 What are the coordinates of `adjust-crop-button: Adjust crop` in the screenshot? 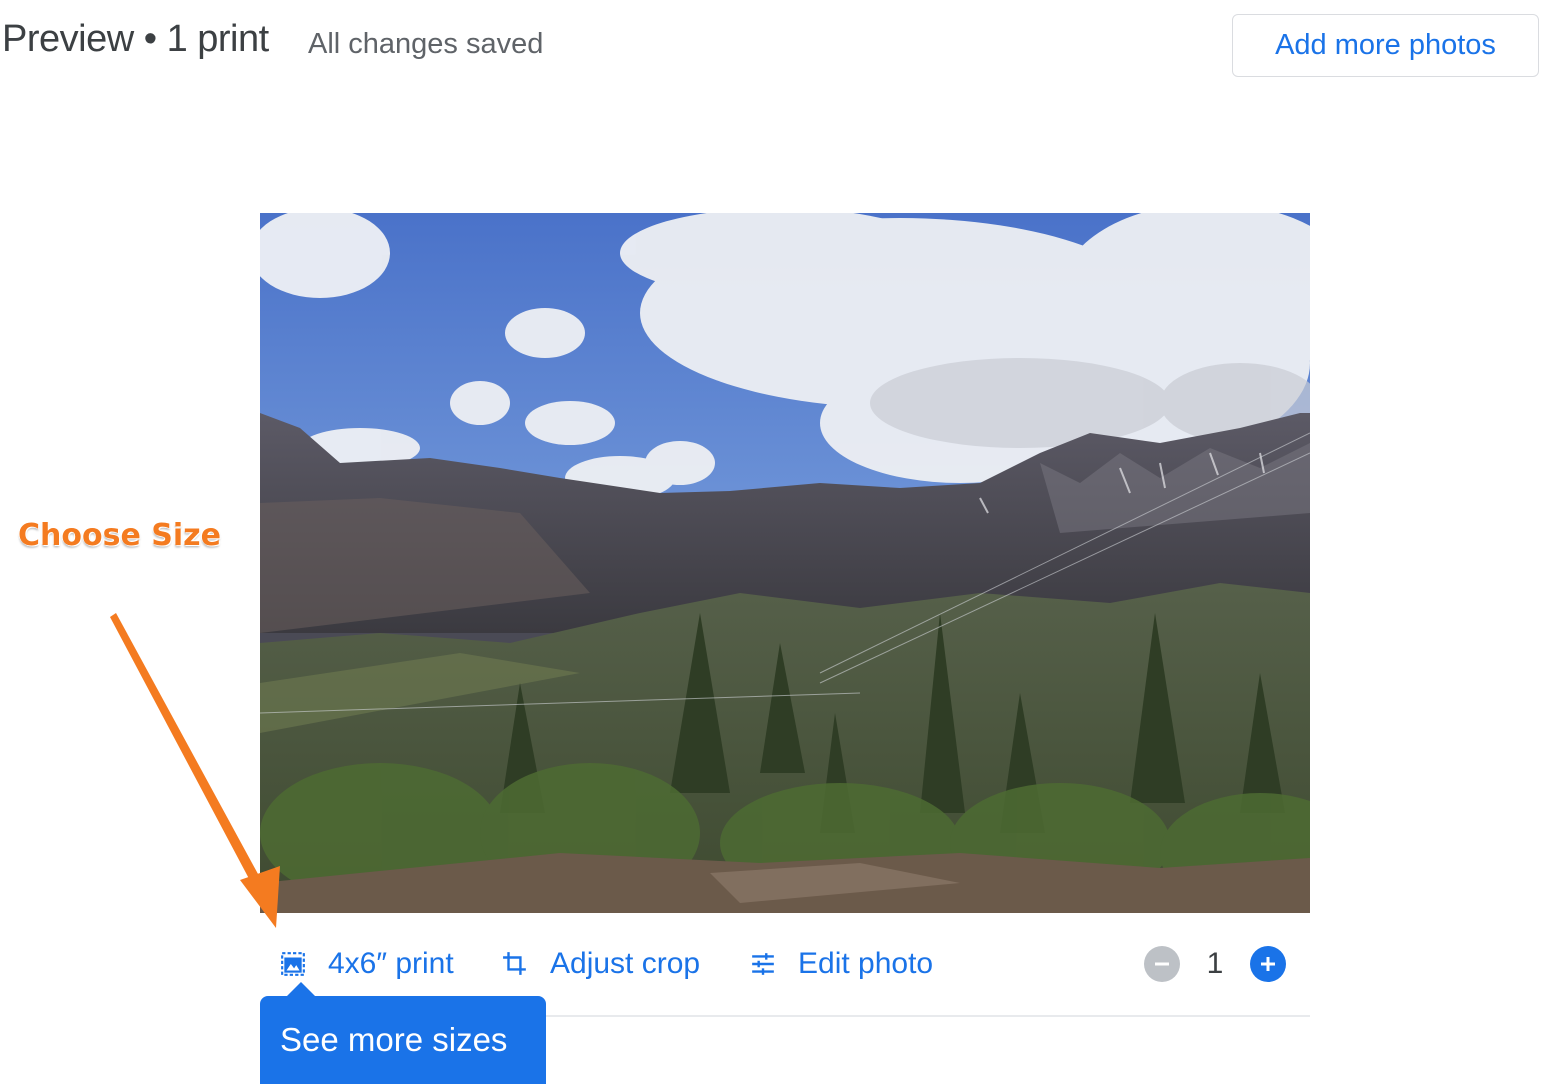 It's located at (601, 964).